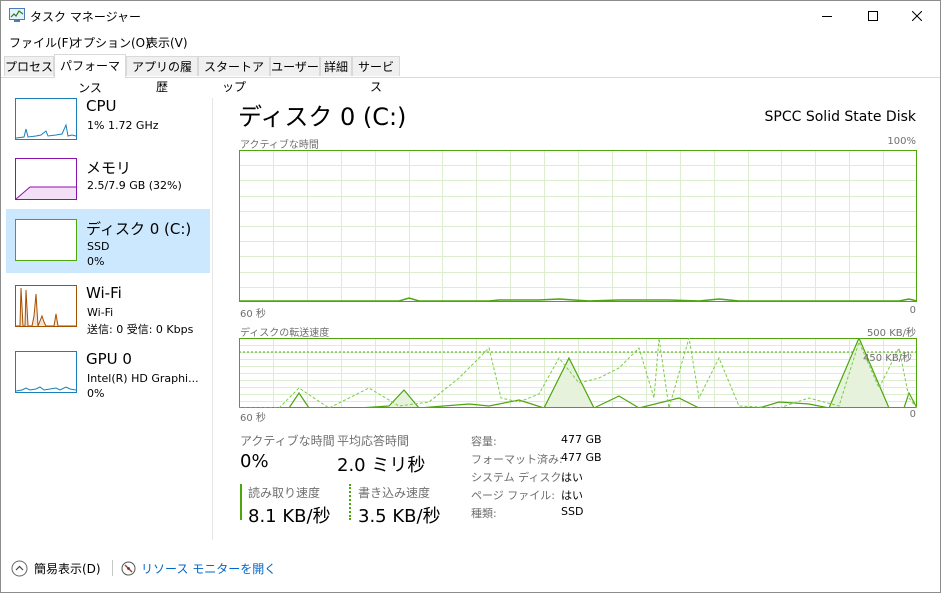  Describe the element at coordinates (322, 117) in the screenshot. I see `page-title: ディスク 0 (C:)` at that location.